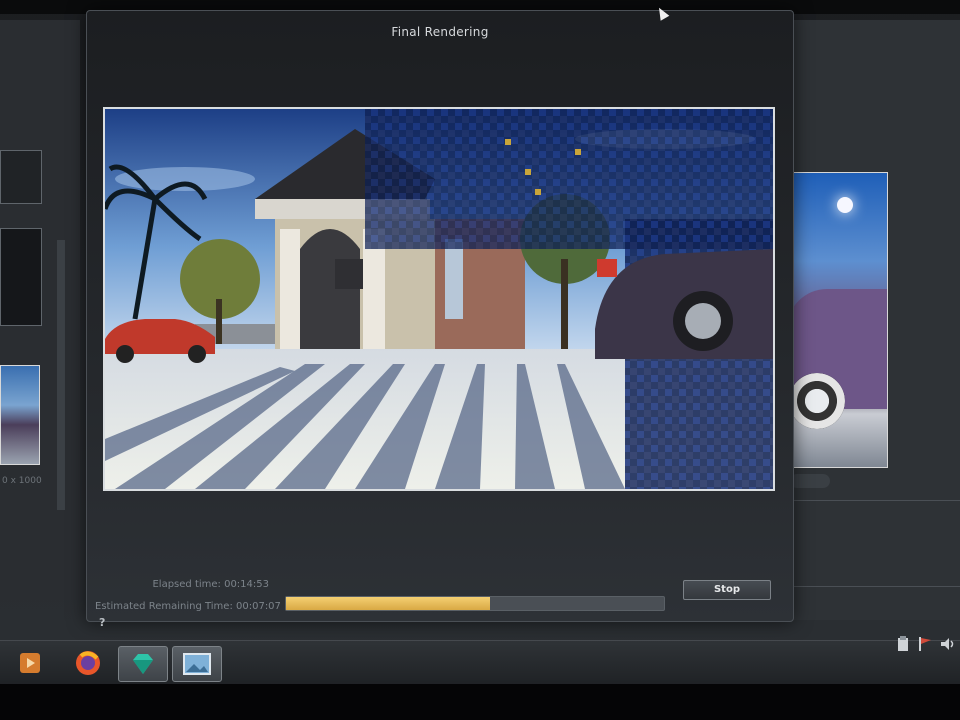  I want to click on taskbar-app-gem, so click(143, 664).